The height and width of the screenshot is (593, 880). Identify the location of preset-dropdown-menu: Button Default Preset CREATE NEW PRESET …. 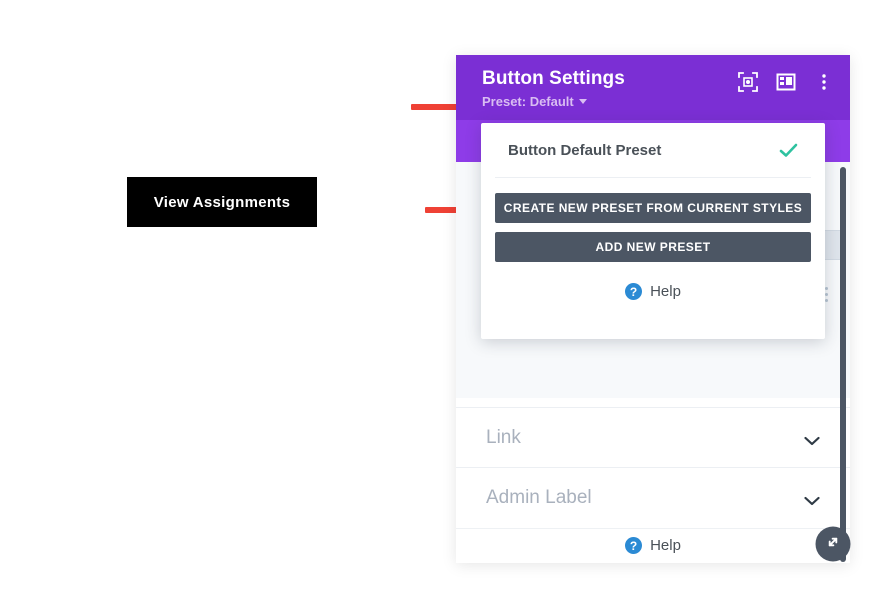
(653, 231).